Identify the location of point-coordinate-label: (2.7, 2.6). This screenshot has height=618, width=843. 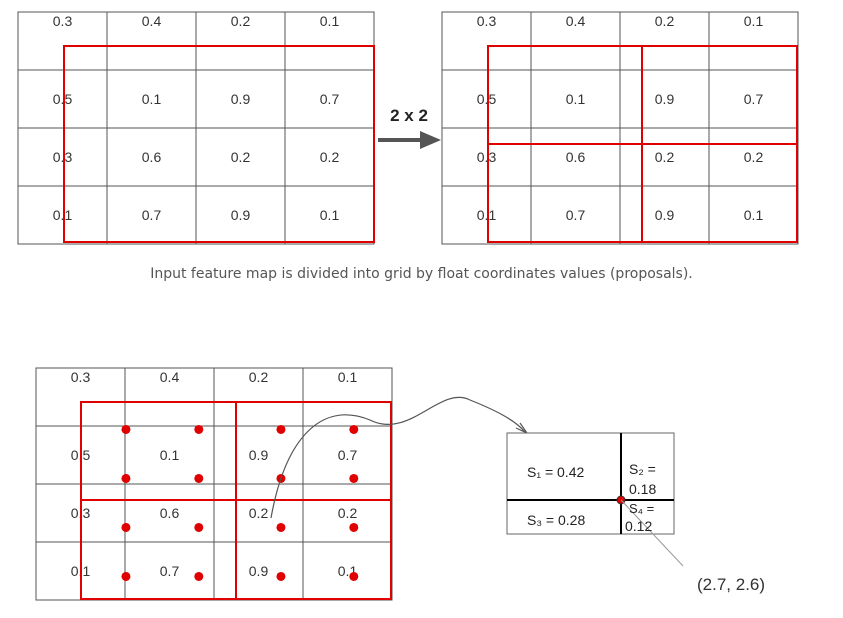
(731, 584).